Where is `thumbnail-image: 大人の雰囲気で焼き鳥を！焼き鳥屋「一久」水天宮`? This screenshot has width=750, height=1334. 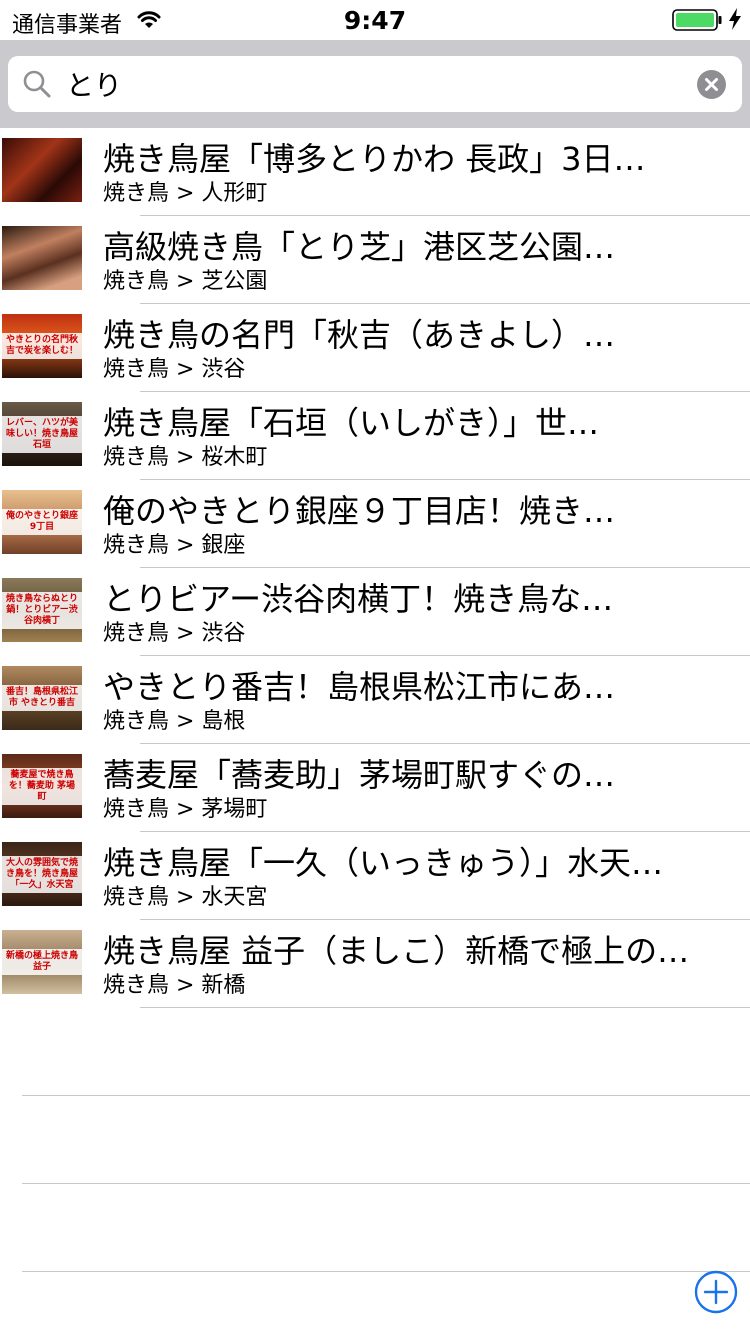
thumbnail-image: 大人の雰囲気で焼き鳥を！焼き鳥屋「一久」水天宮 is located at coordinates (42, 874).